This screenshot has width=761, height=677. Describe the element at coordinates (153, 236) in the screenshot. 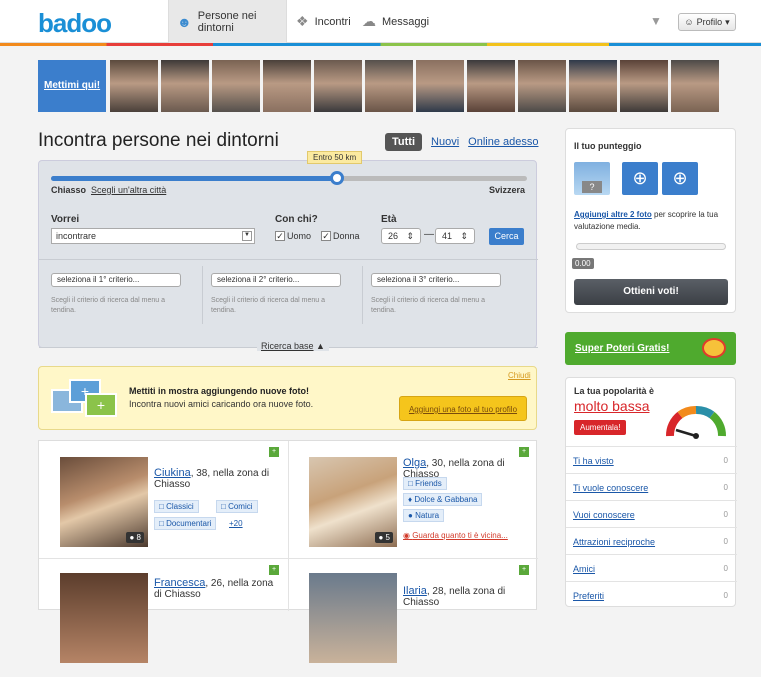

I see `intent-select: incontrare ▼` at that location.